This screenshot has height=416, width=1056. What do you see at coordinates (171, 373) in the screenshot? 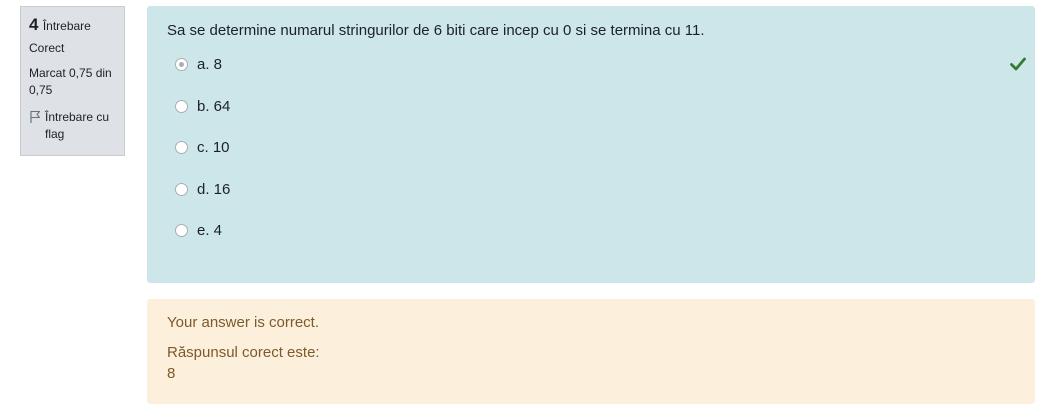
I see `right-answer-value: 8` at bounding box center [171, 373].